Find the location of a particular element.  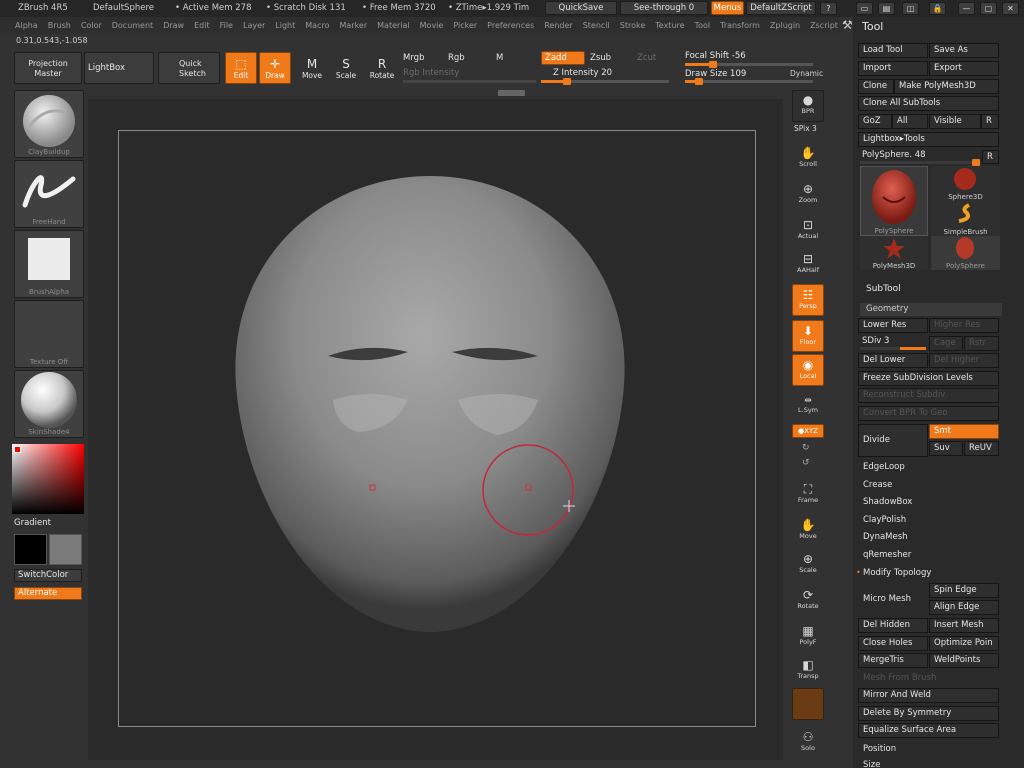

maximize-icon: ▢ is located at coordinates (988, 8).